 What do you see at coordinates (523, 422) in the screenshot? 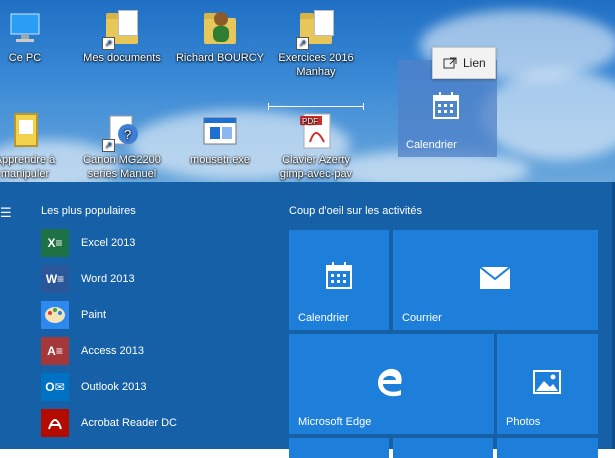
I see `tile-label: Photos` at bounding box center [523, 422].